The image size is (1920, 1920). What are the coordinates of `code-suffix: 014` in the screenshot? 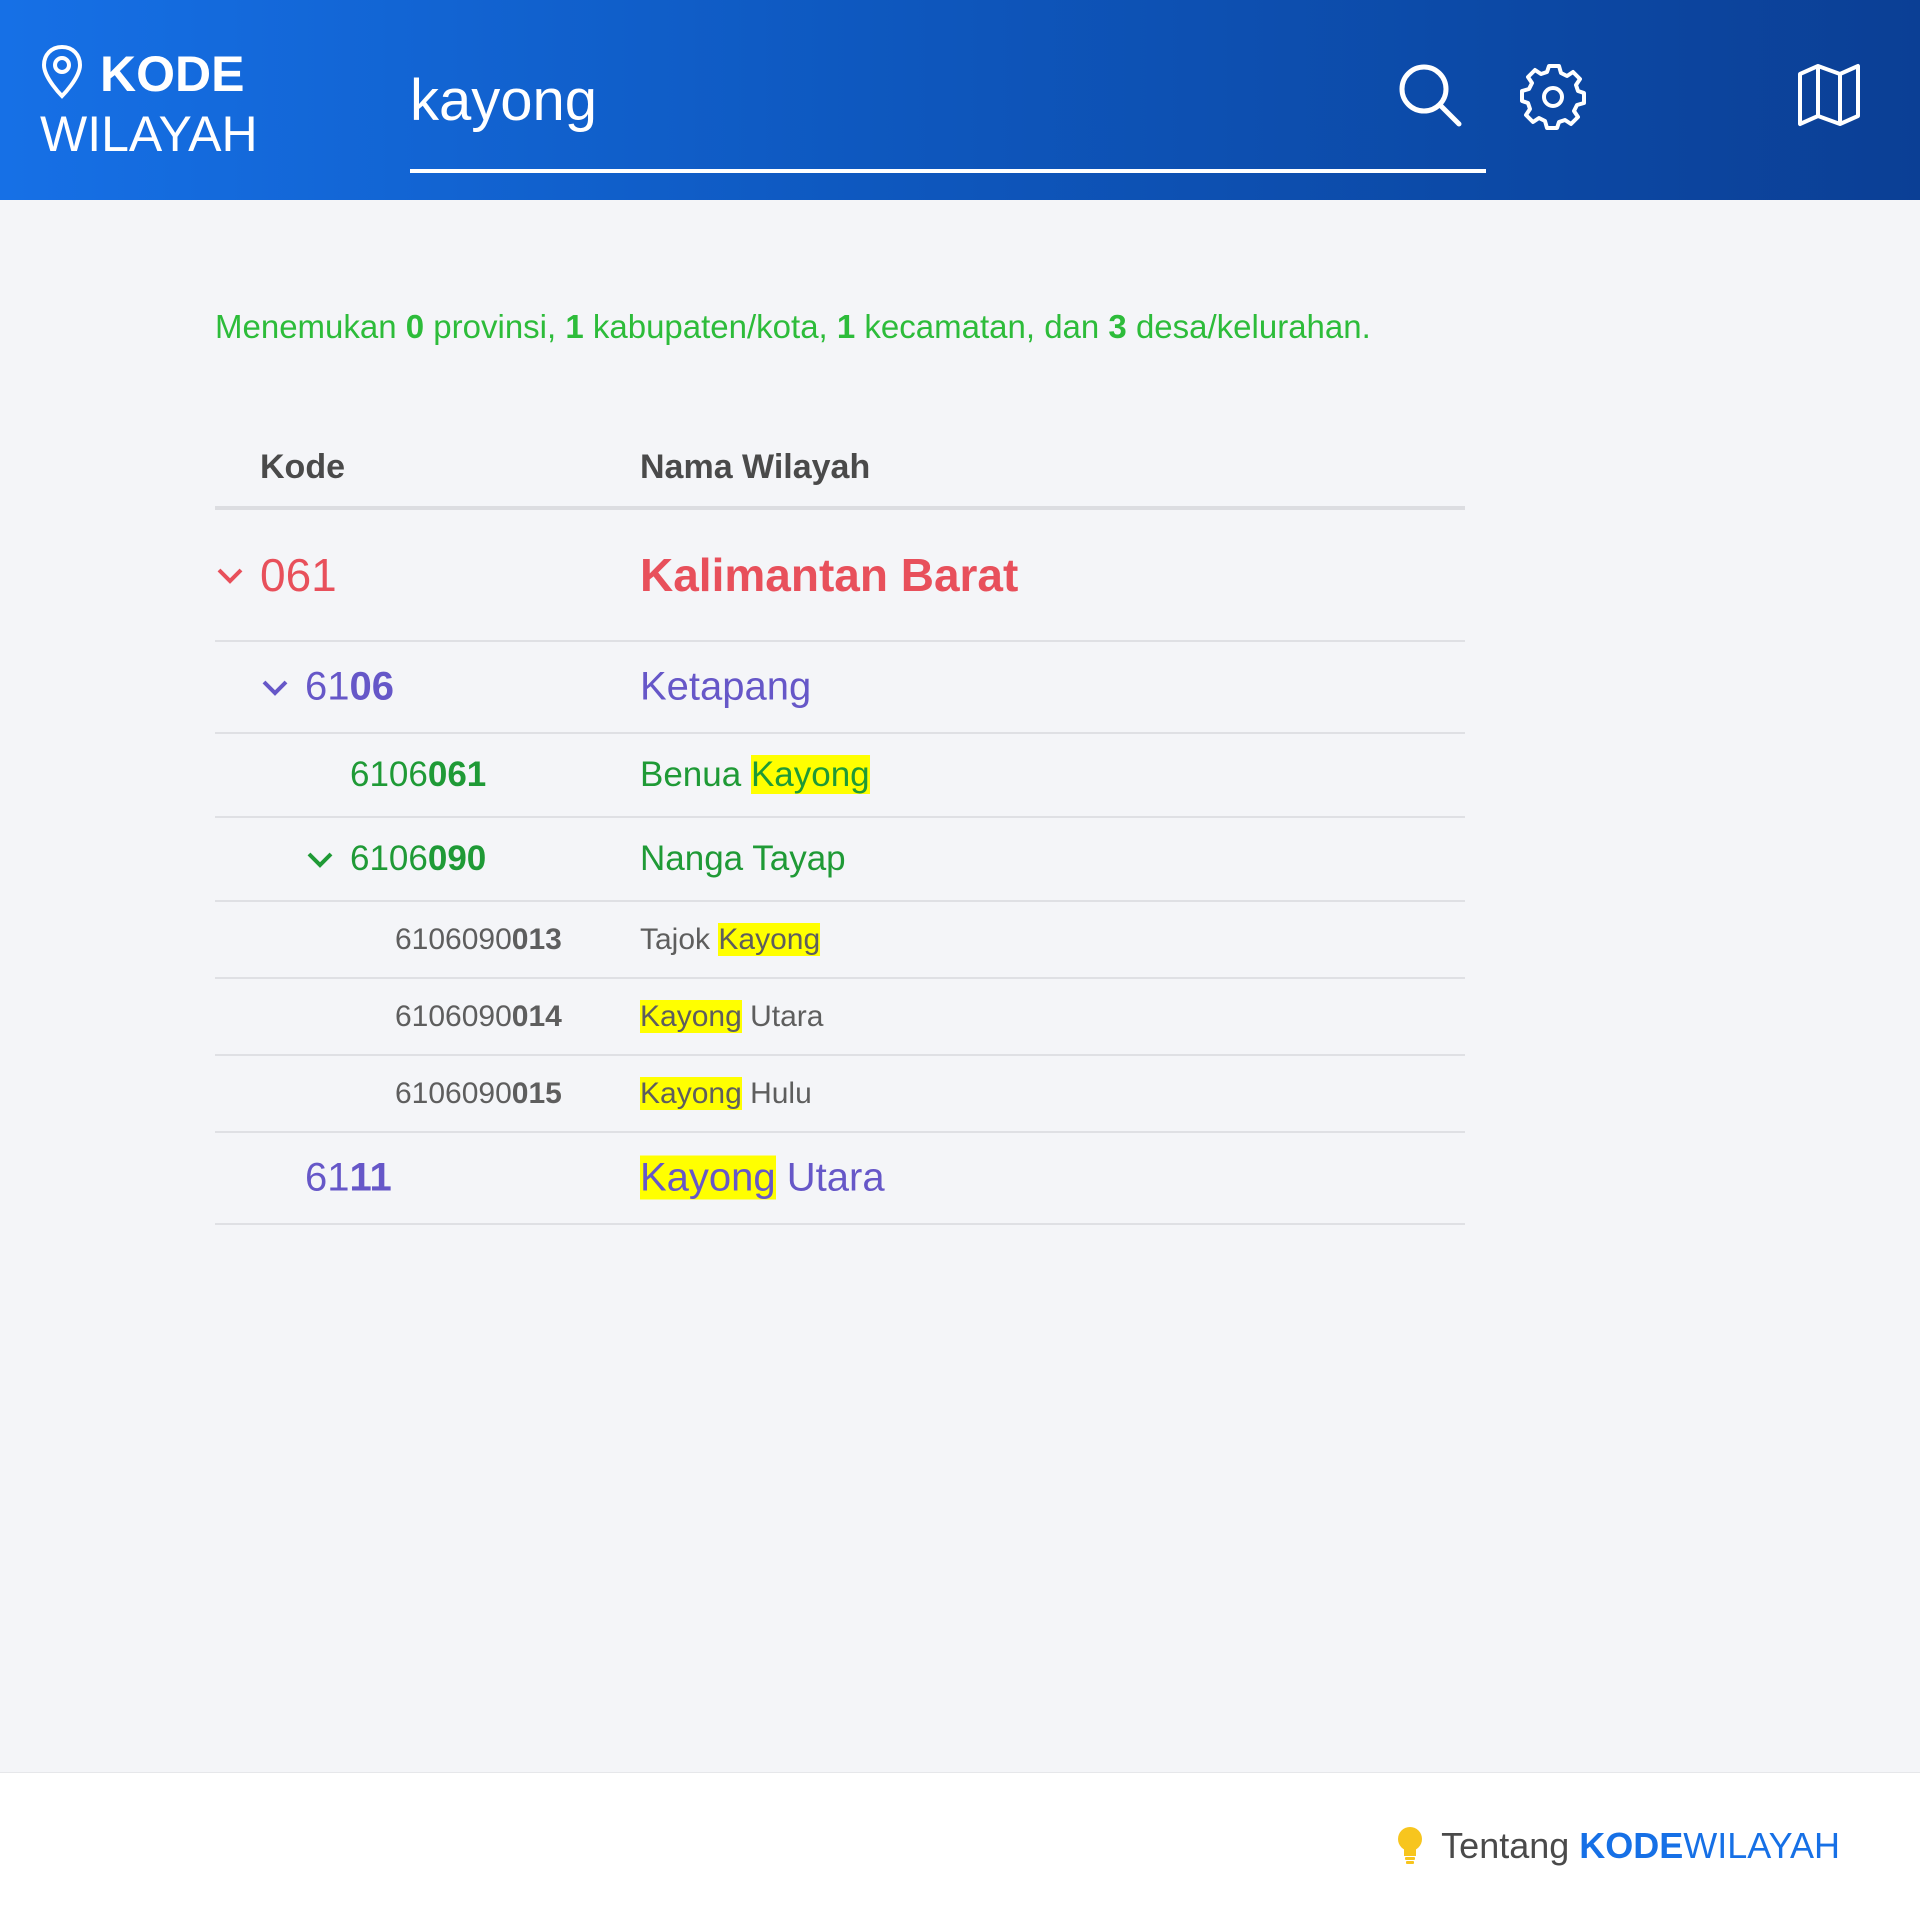 It's located at (536, 1016).